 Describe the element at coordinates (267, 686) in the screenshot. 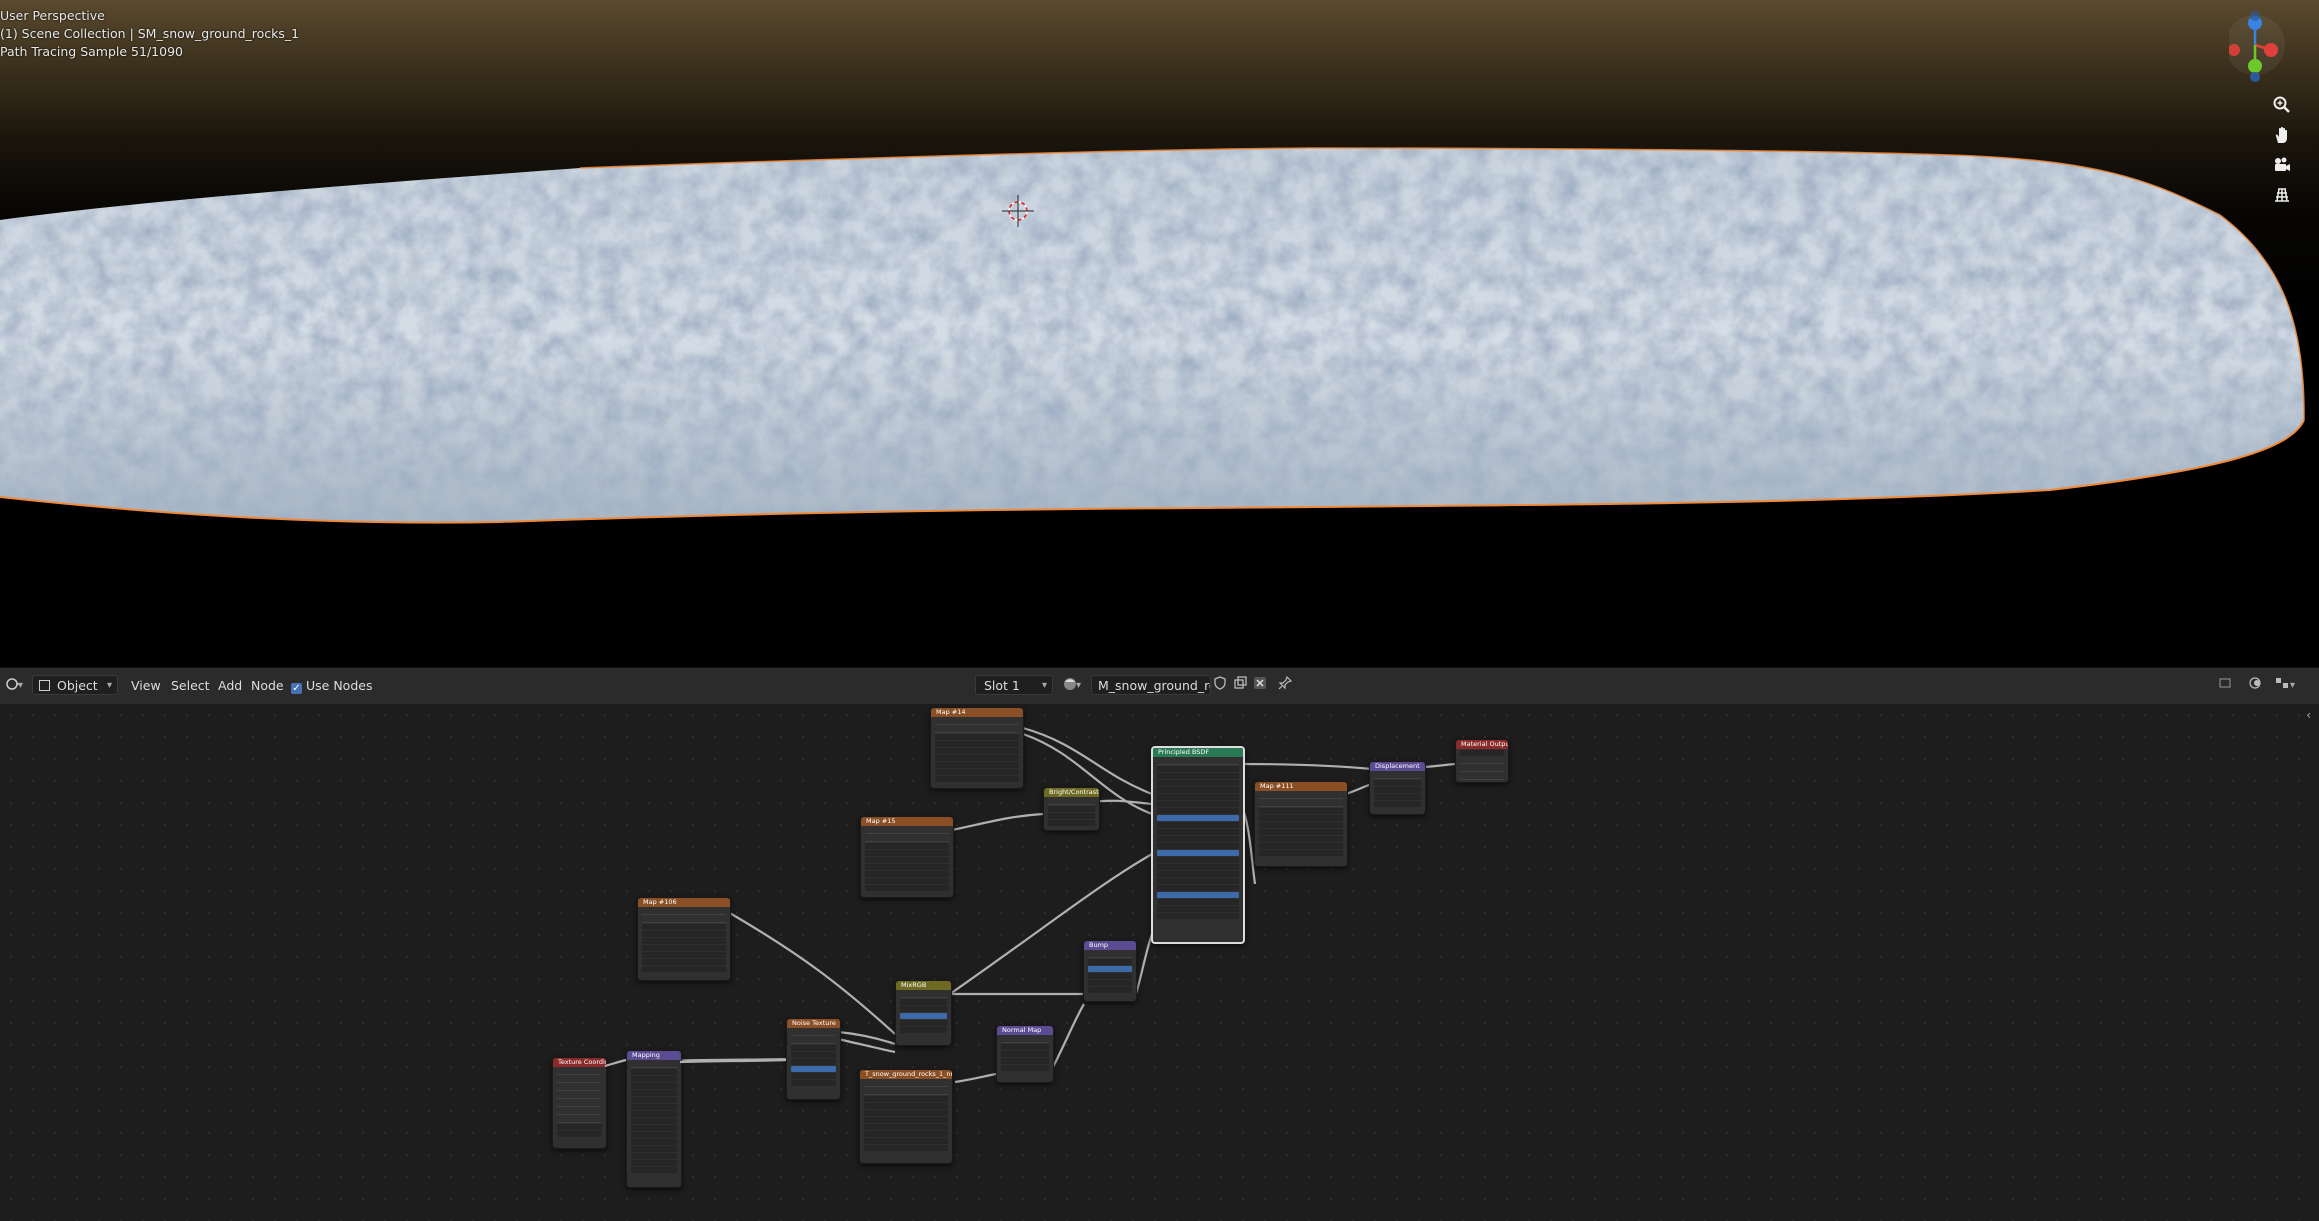

I see `menu-node: Node` at that location.